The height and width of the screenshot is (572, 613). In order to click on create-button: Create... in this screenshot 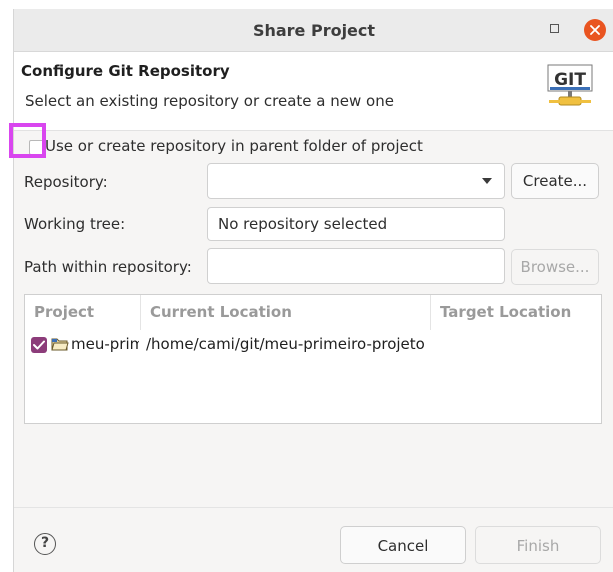, I will do `click(555, 181)`.